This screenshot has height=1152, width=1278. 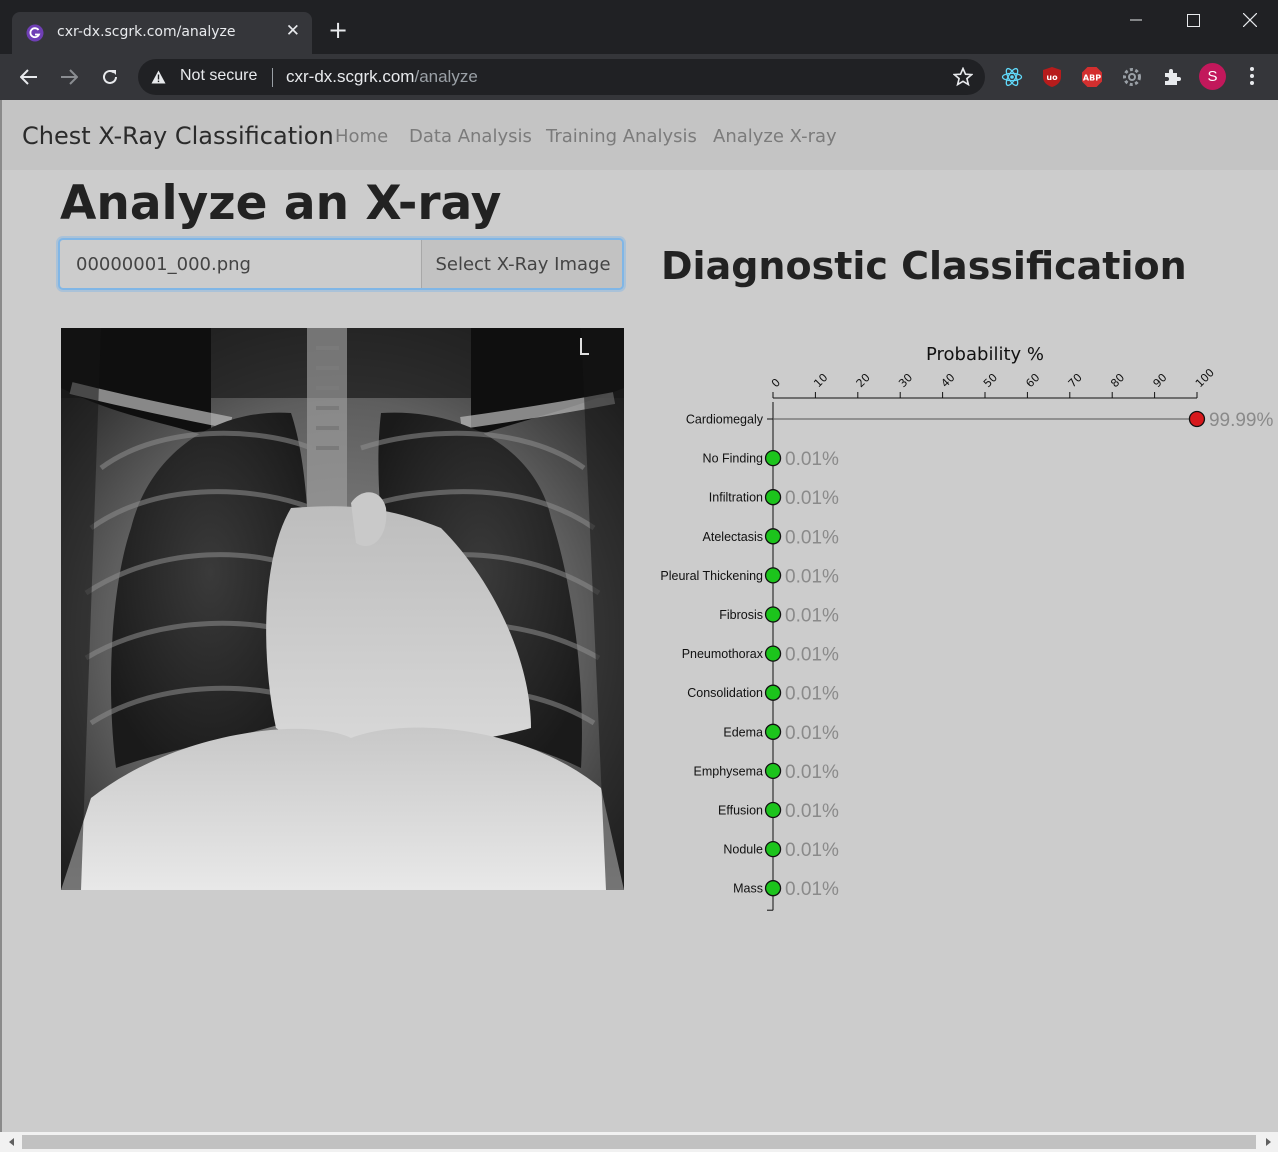 What do you see at coordinates (733, 537) in the screenshot?
I see `category-label: Atelectasis` at bounding box center [733, 537].